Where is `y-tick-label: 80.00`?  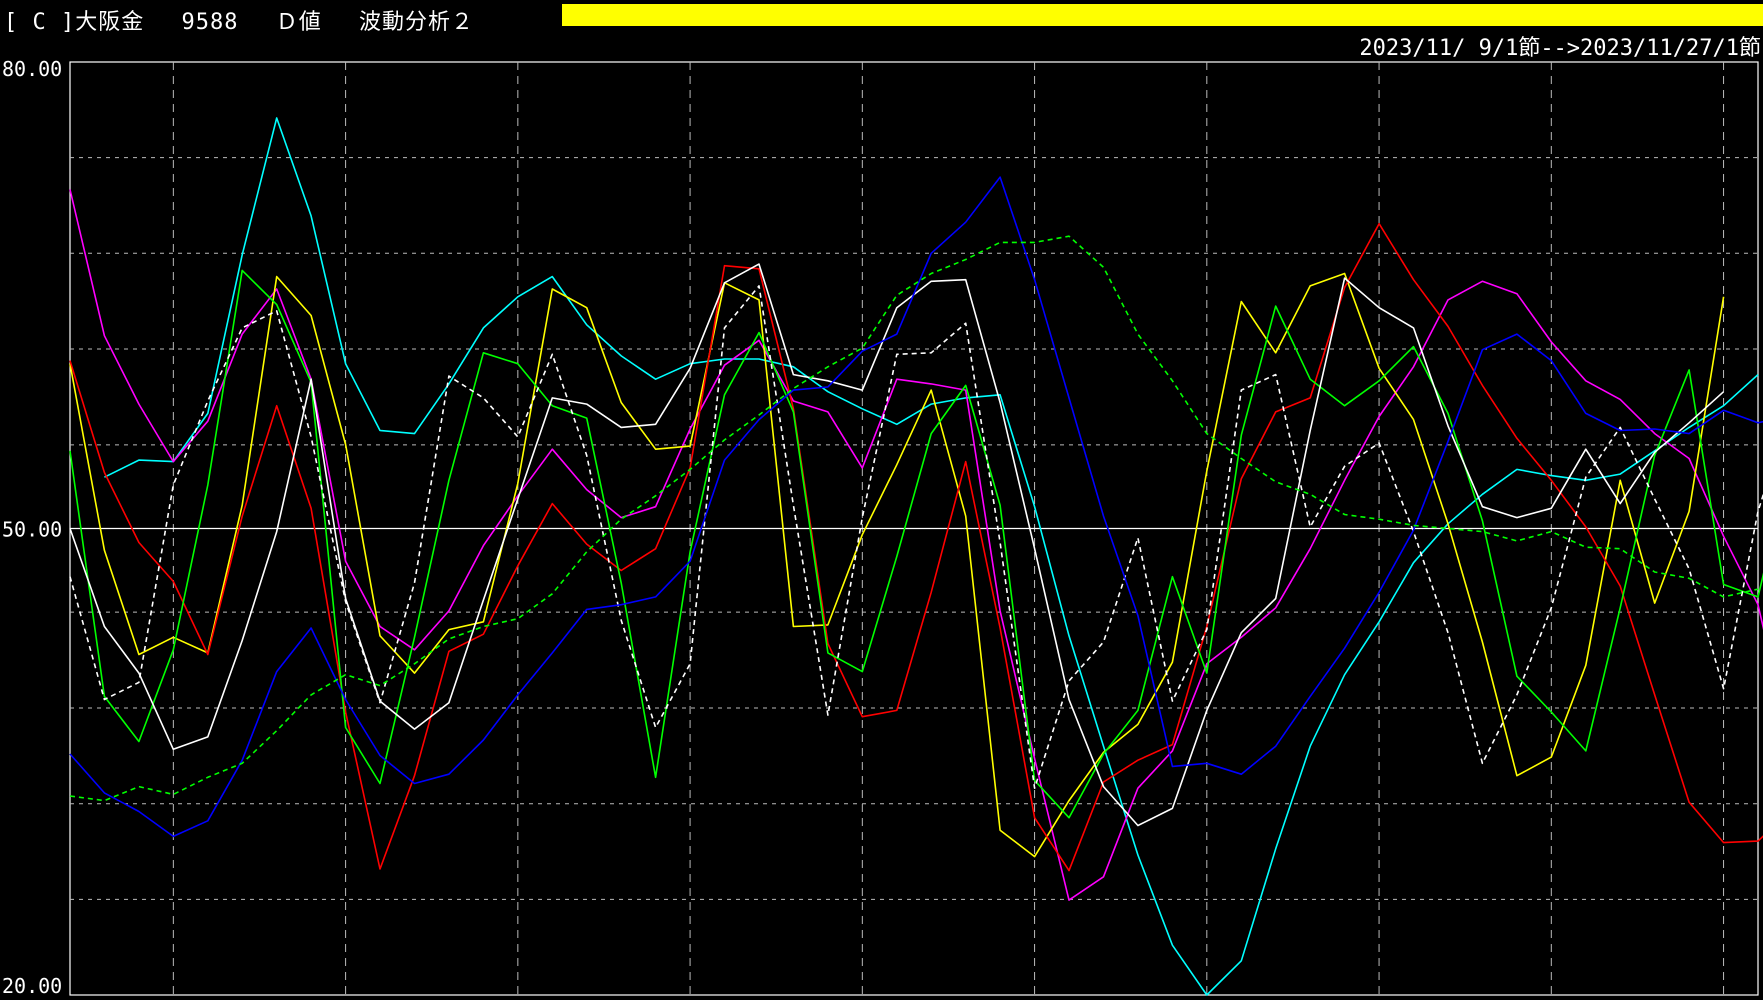 y-tick-label: 80.00 is located at coordinates (32, 69).